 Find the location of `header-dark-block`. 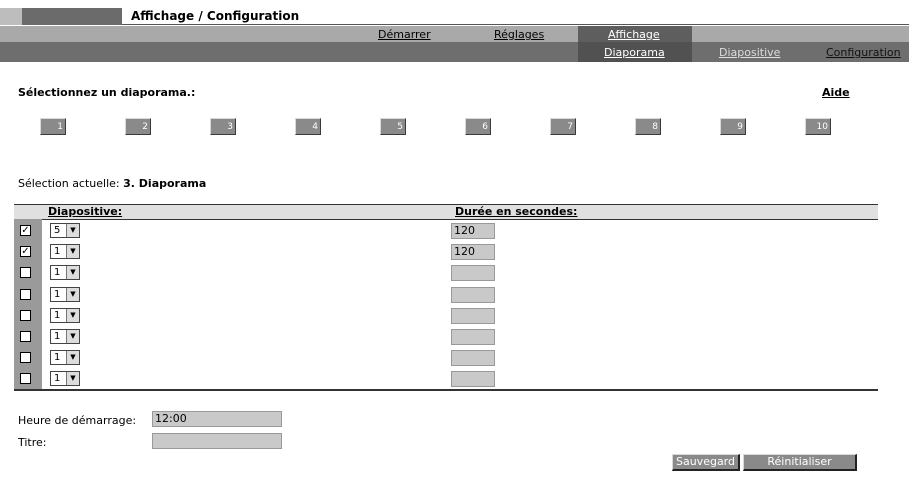

header-dark-block is located at coordinates (72, 16).